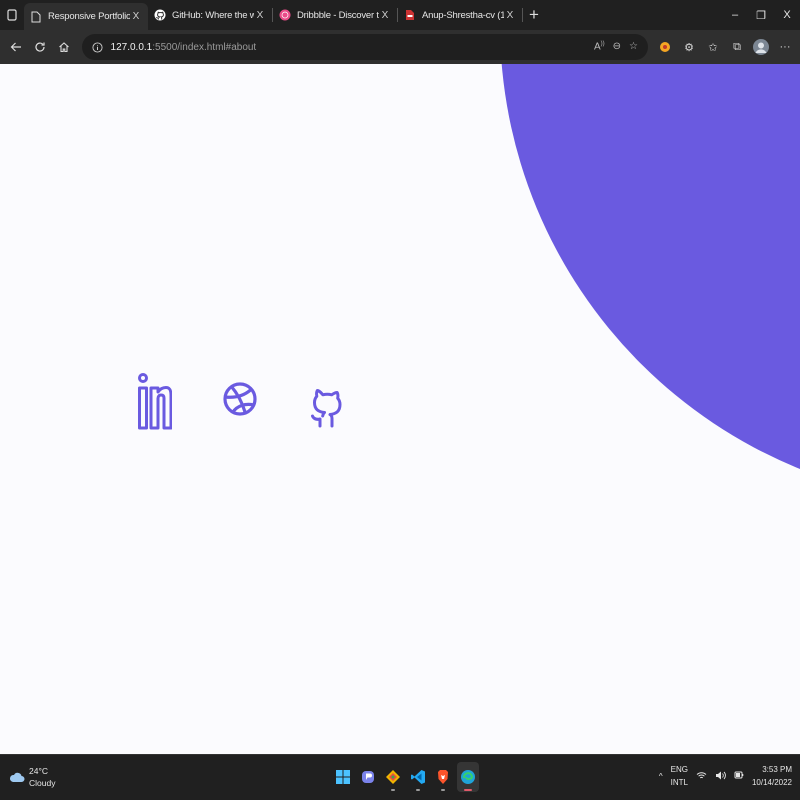  I want to click on show-hidden-icons-button: ^, so click(661, 776).